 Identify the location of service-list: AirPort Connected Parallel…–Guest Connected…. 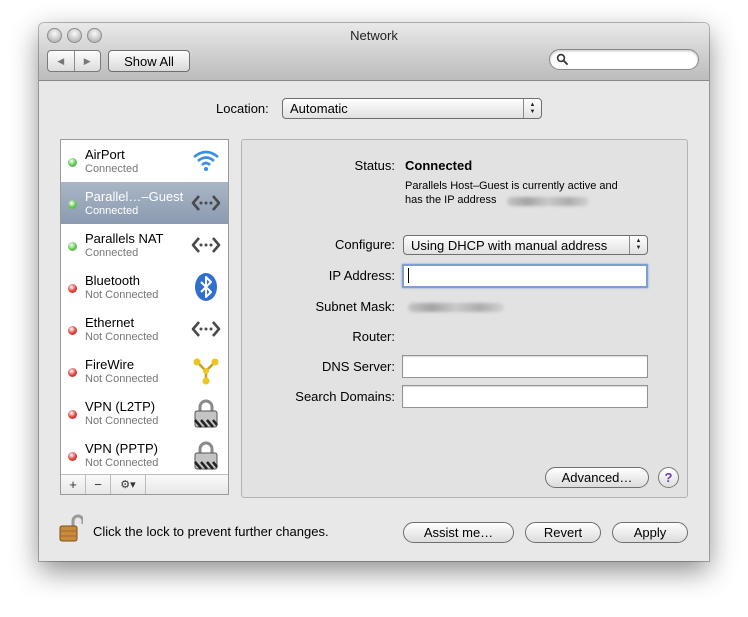
(144, 317).